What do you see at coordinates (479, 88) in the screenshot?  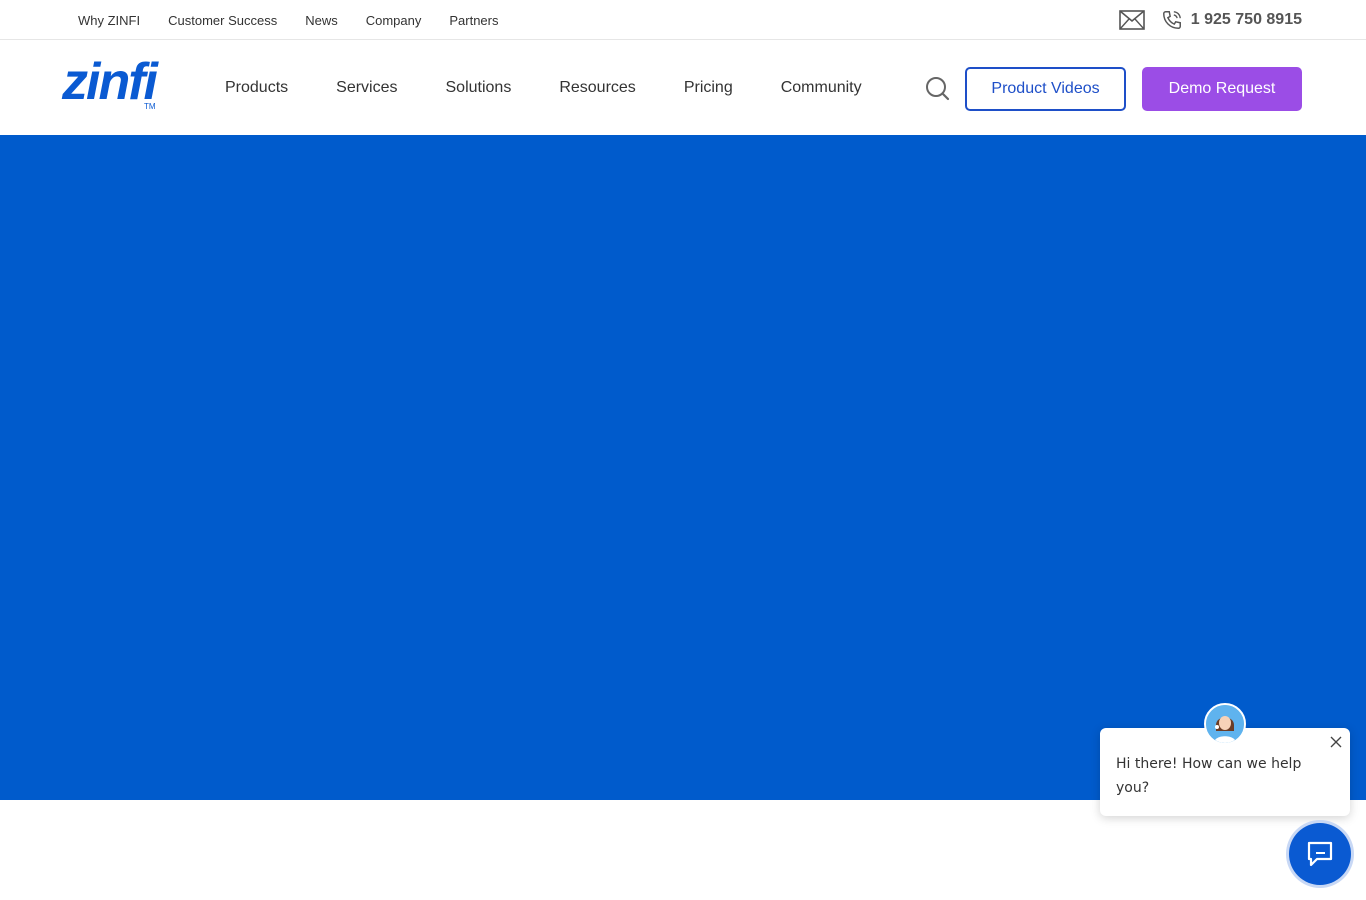 I see `menu-solutions: Solutions` at bounding box center [479, 88].